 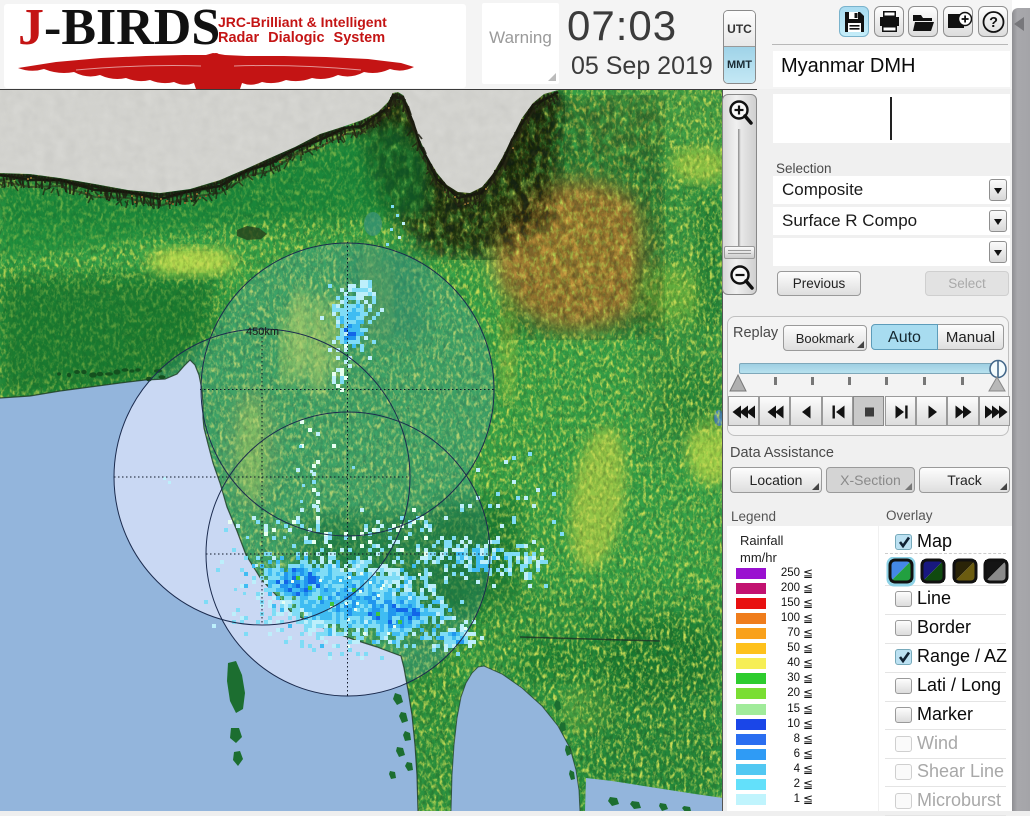 What do you see at coordinates (262, 332) in the screenshot?
I see `svg-text: 450km` at bounding box center [262, 332].